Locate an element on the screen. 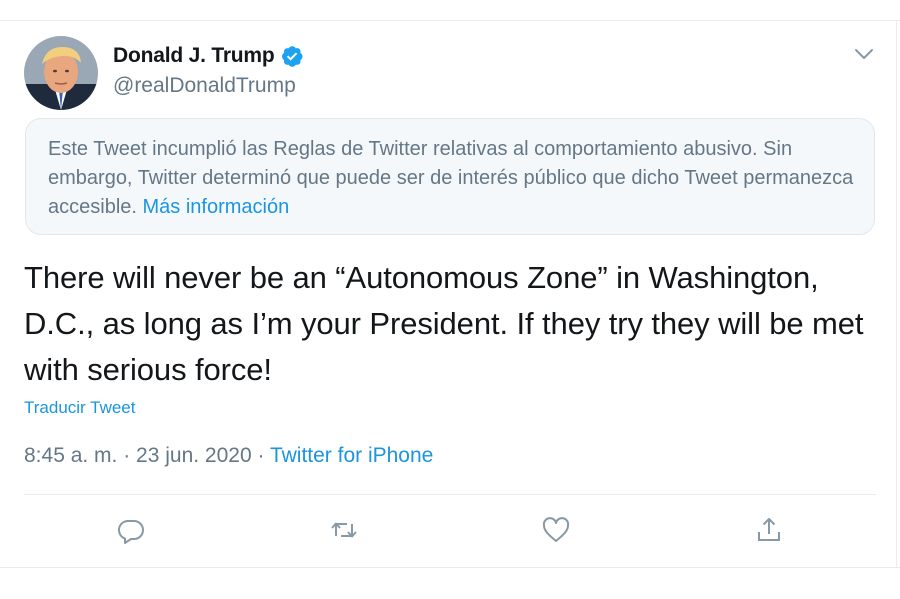  share-icon is located at coordinates (769, 529).